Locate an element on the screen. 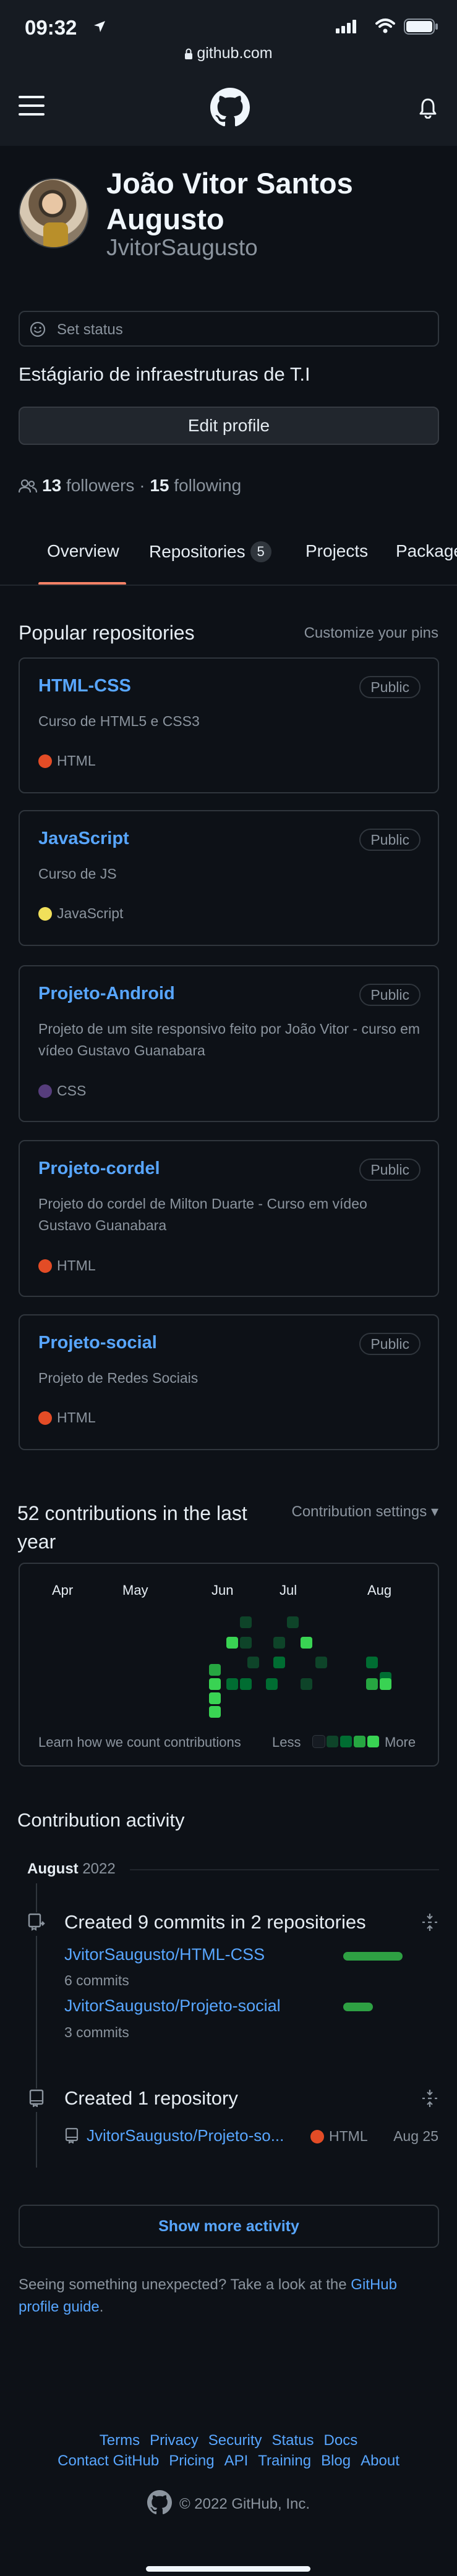  footer-link: Docs is located at coordinates (341, 2440).